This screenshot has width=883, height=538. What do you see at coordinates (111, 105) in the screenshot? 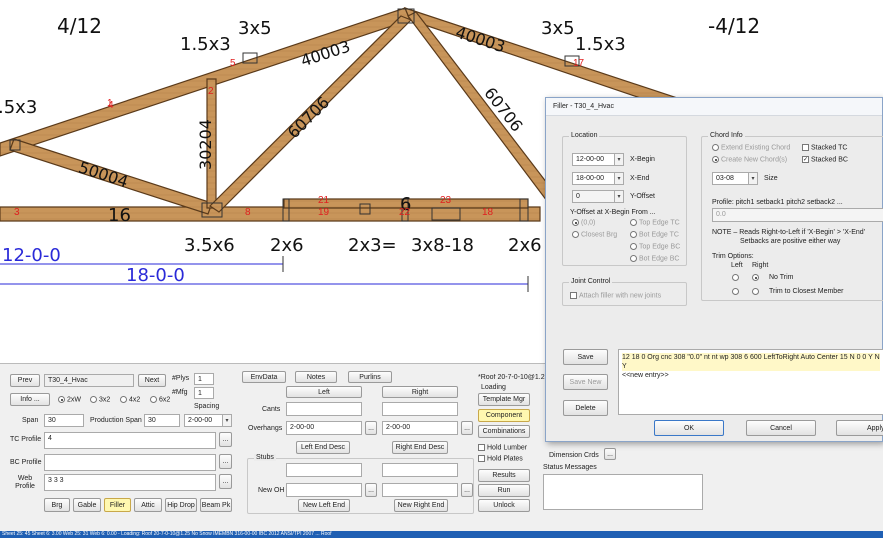
I see `member-id: 4` at bounding box center [111, 105].